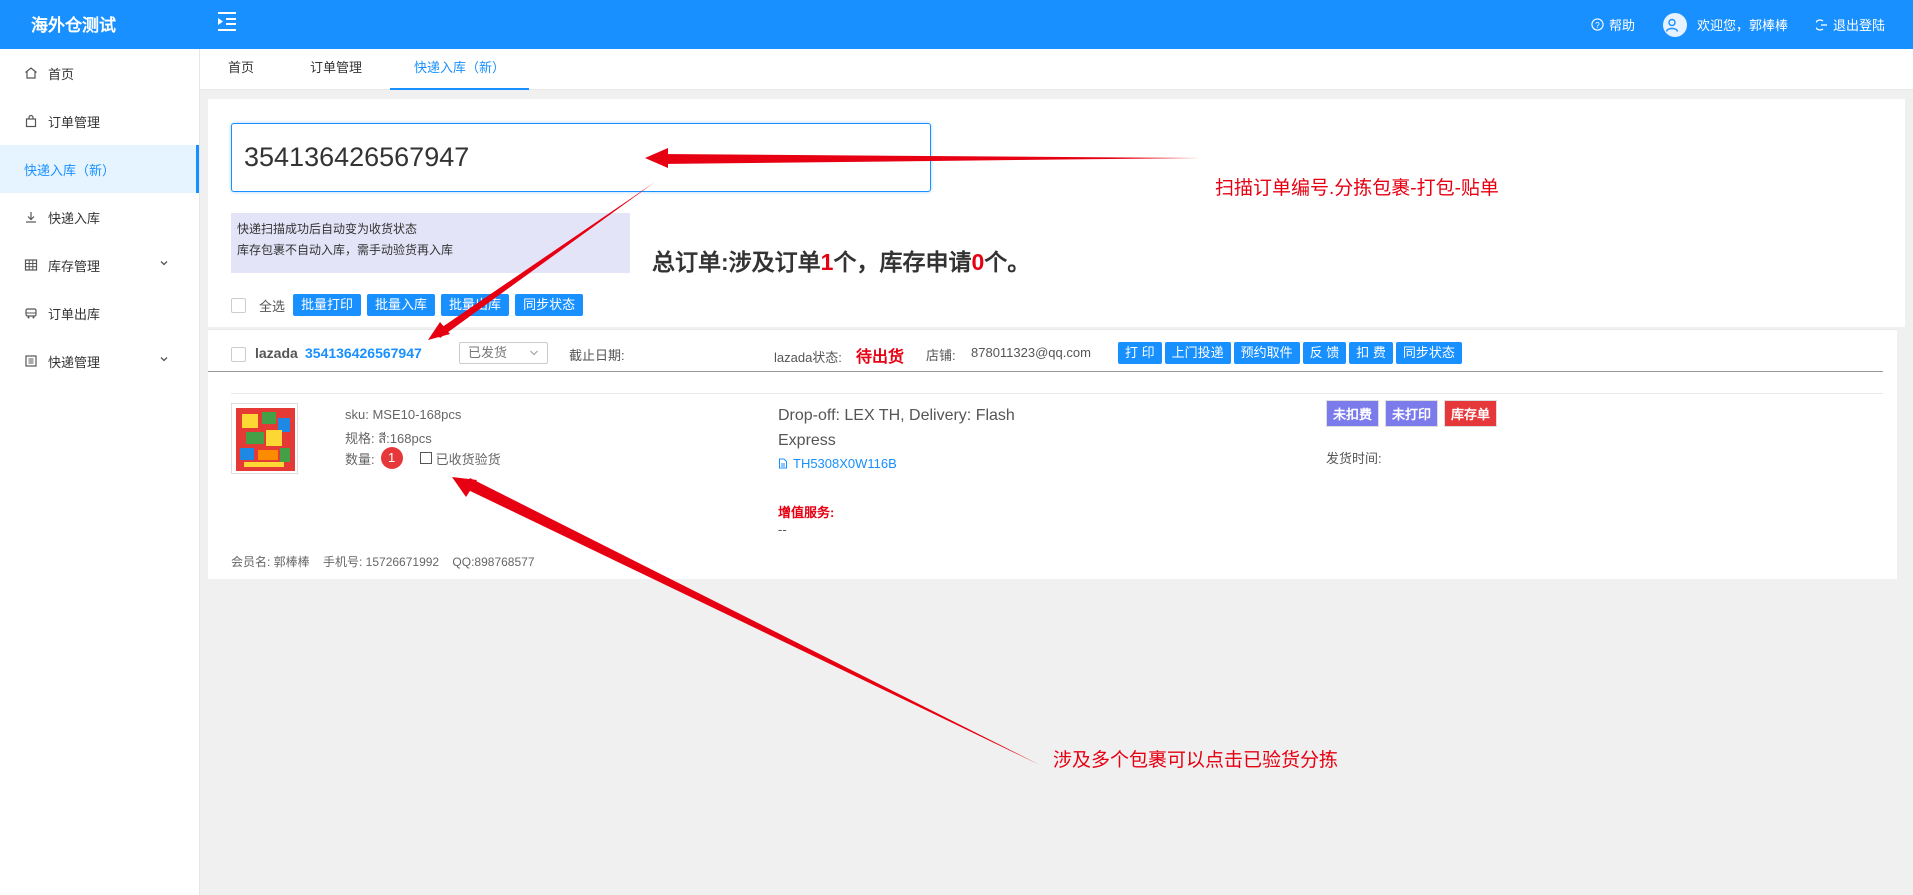 The height and width of the screenshot is (895, 1913). I want to click on ship-time-label: 发货时间:, so click(1354, 458).